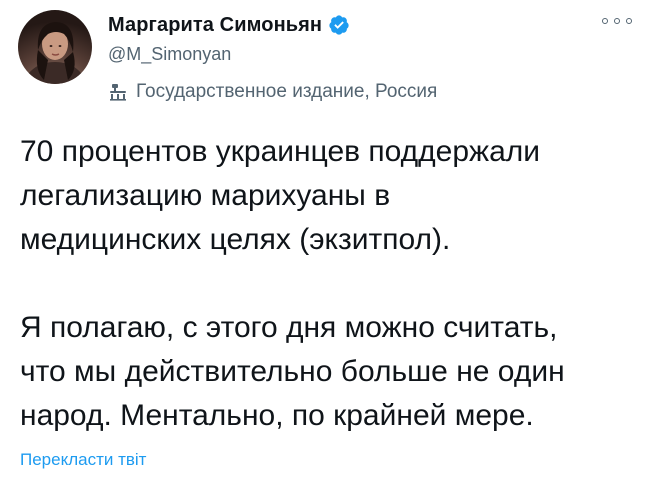 Image resolution: width=650 pixels, height=486 pixels. I want to click on verified-badge-icon, so click(339, 25).